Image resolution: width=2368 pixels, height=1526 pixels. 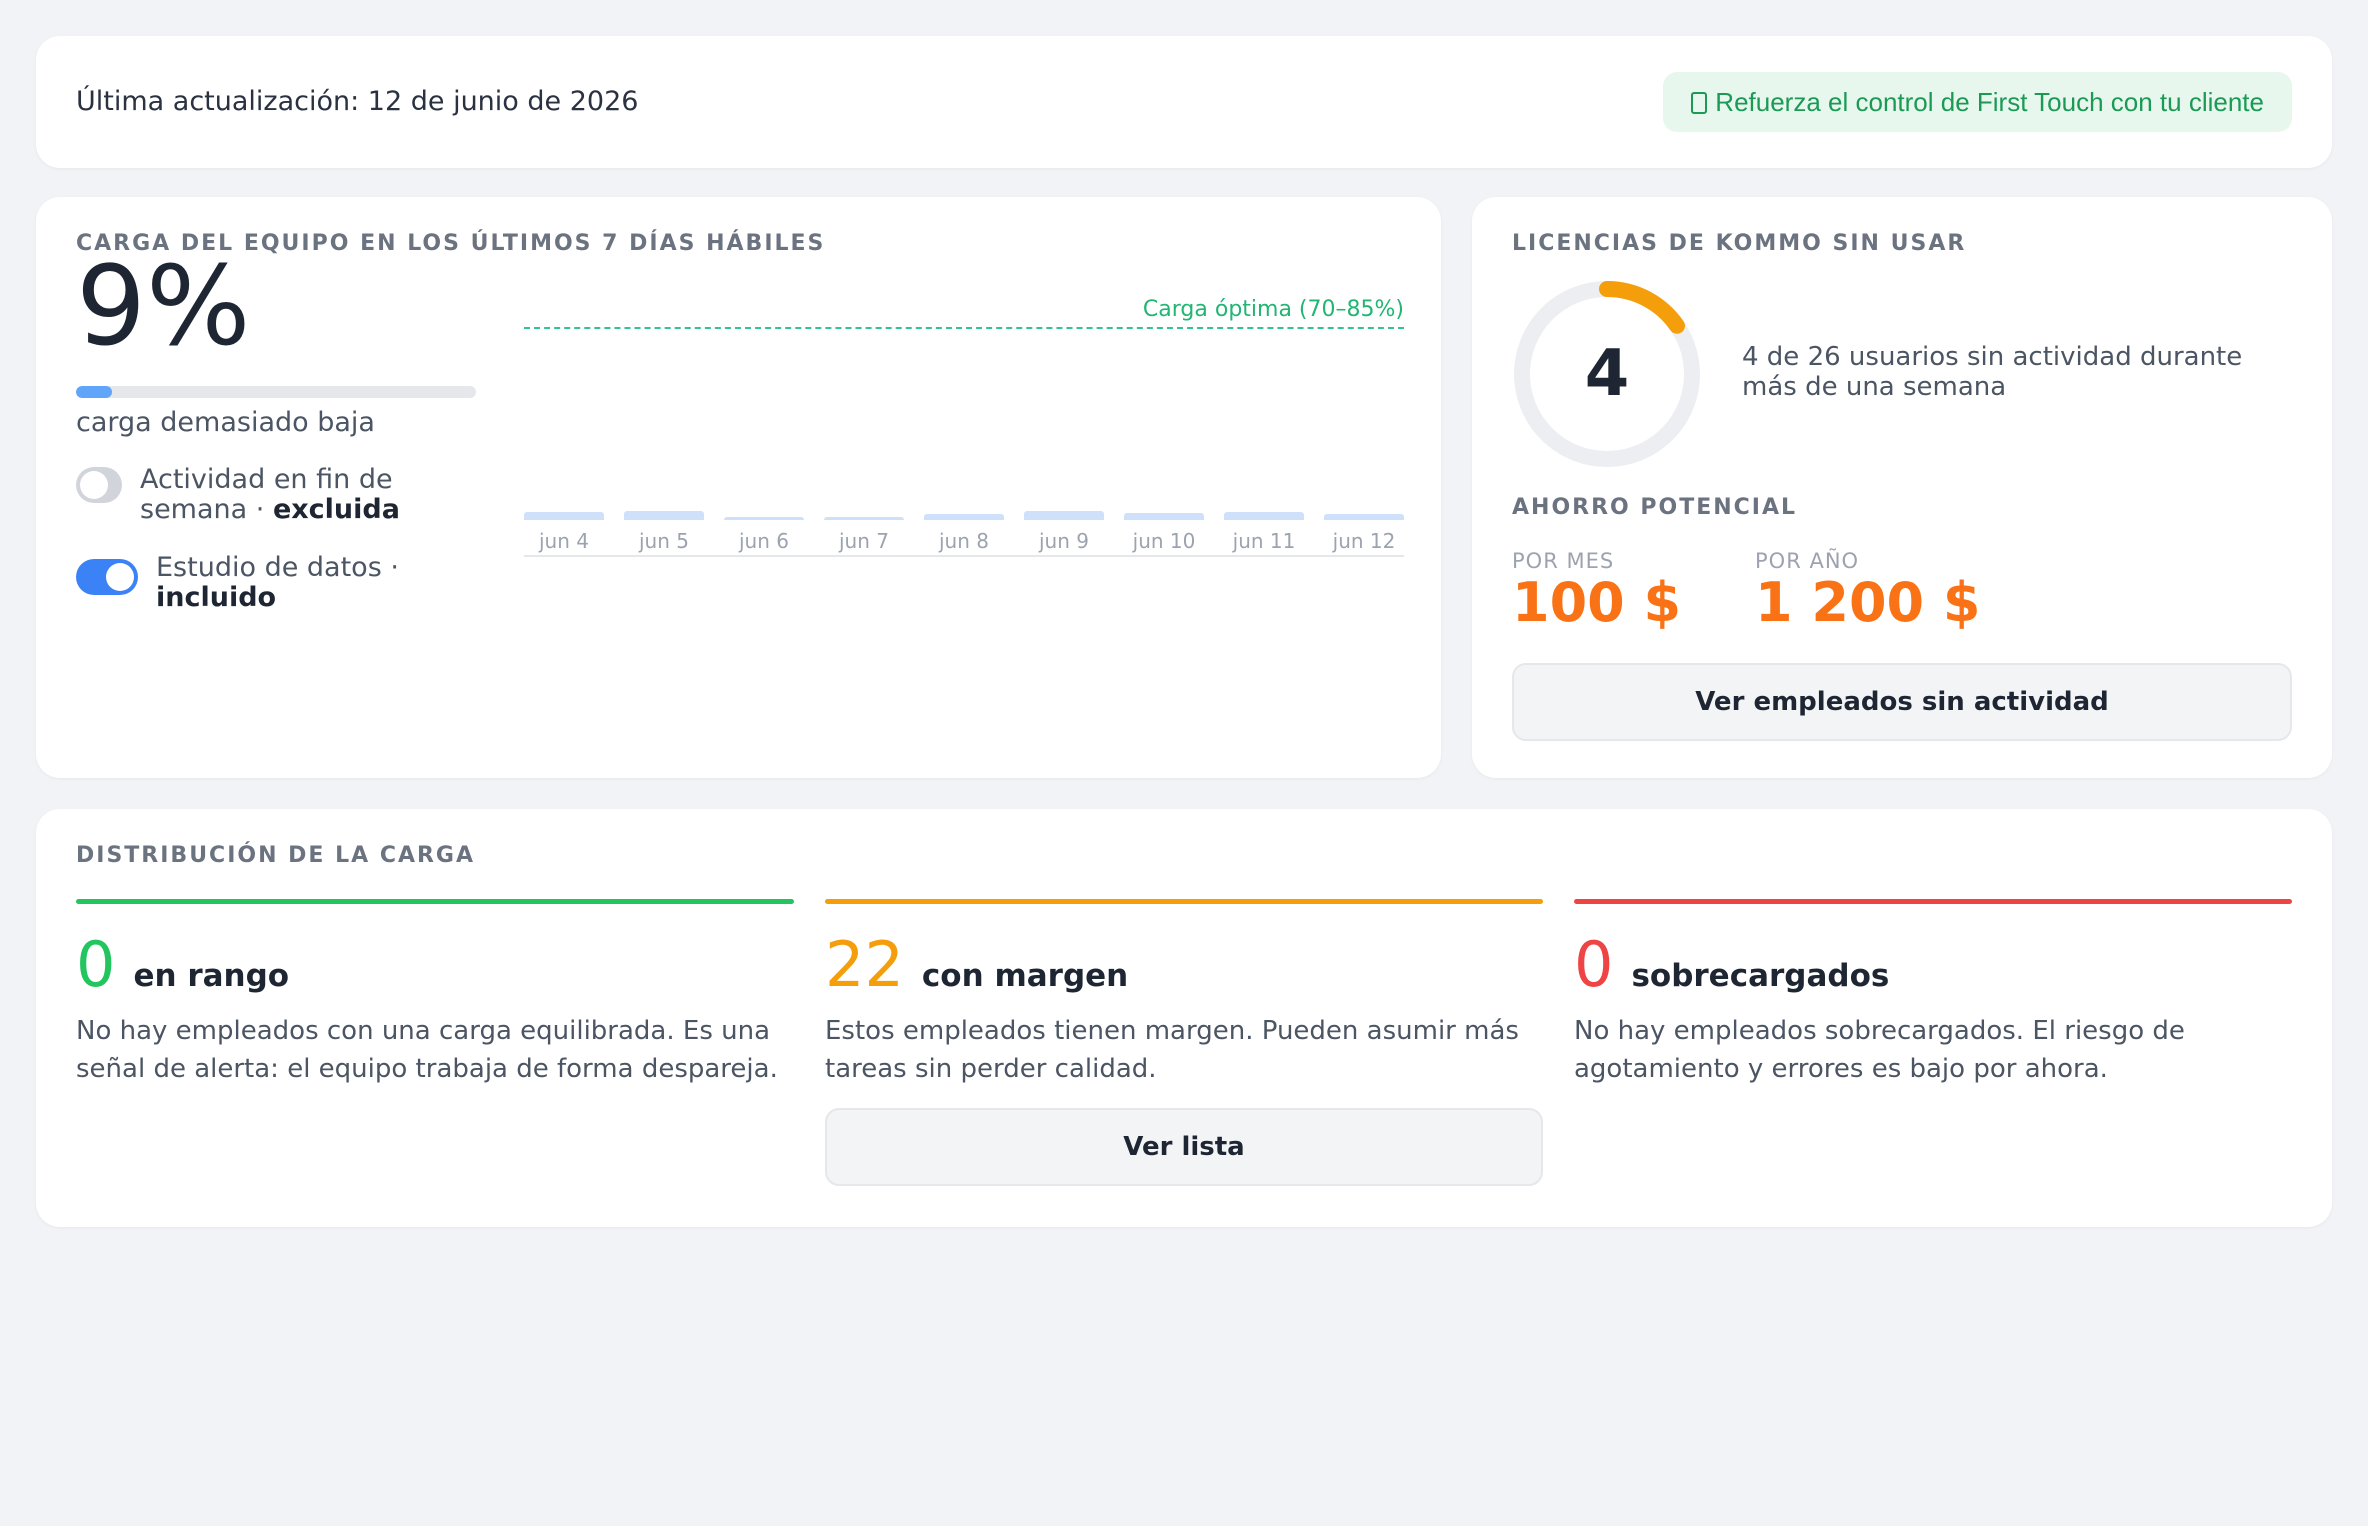 I want to click on overloaded-accent-bar, so click(x=1933, y=901).